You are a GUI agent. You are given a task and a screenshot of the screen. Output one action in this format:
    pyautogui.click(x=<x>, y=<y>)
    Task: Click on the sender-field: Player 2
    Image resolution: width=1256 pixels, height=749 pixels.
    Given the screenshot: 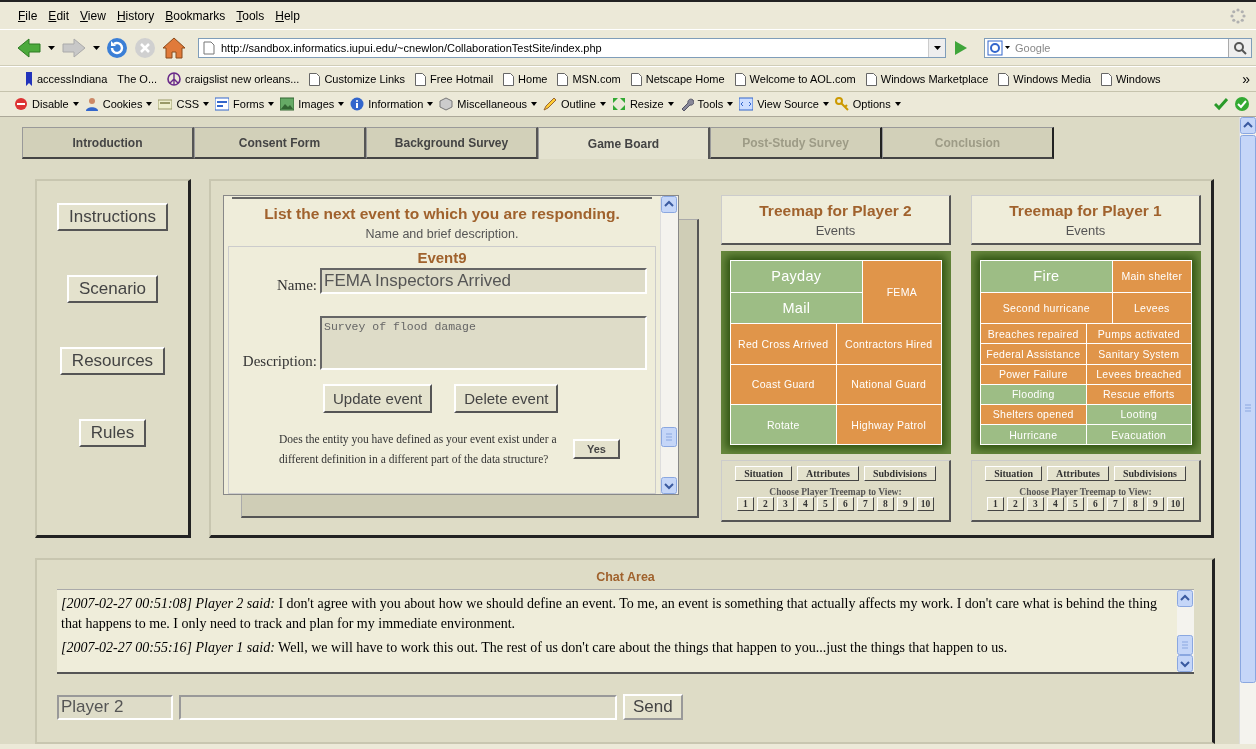 What is the action you would take?
    pyautogui.click(x=115, y=707)
    